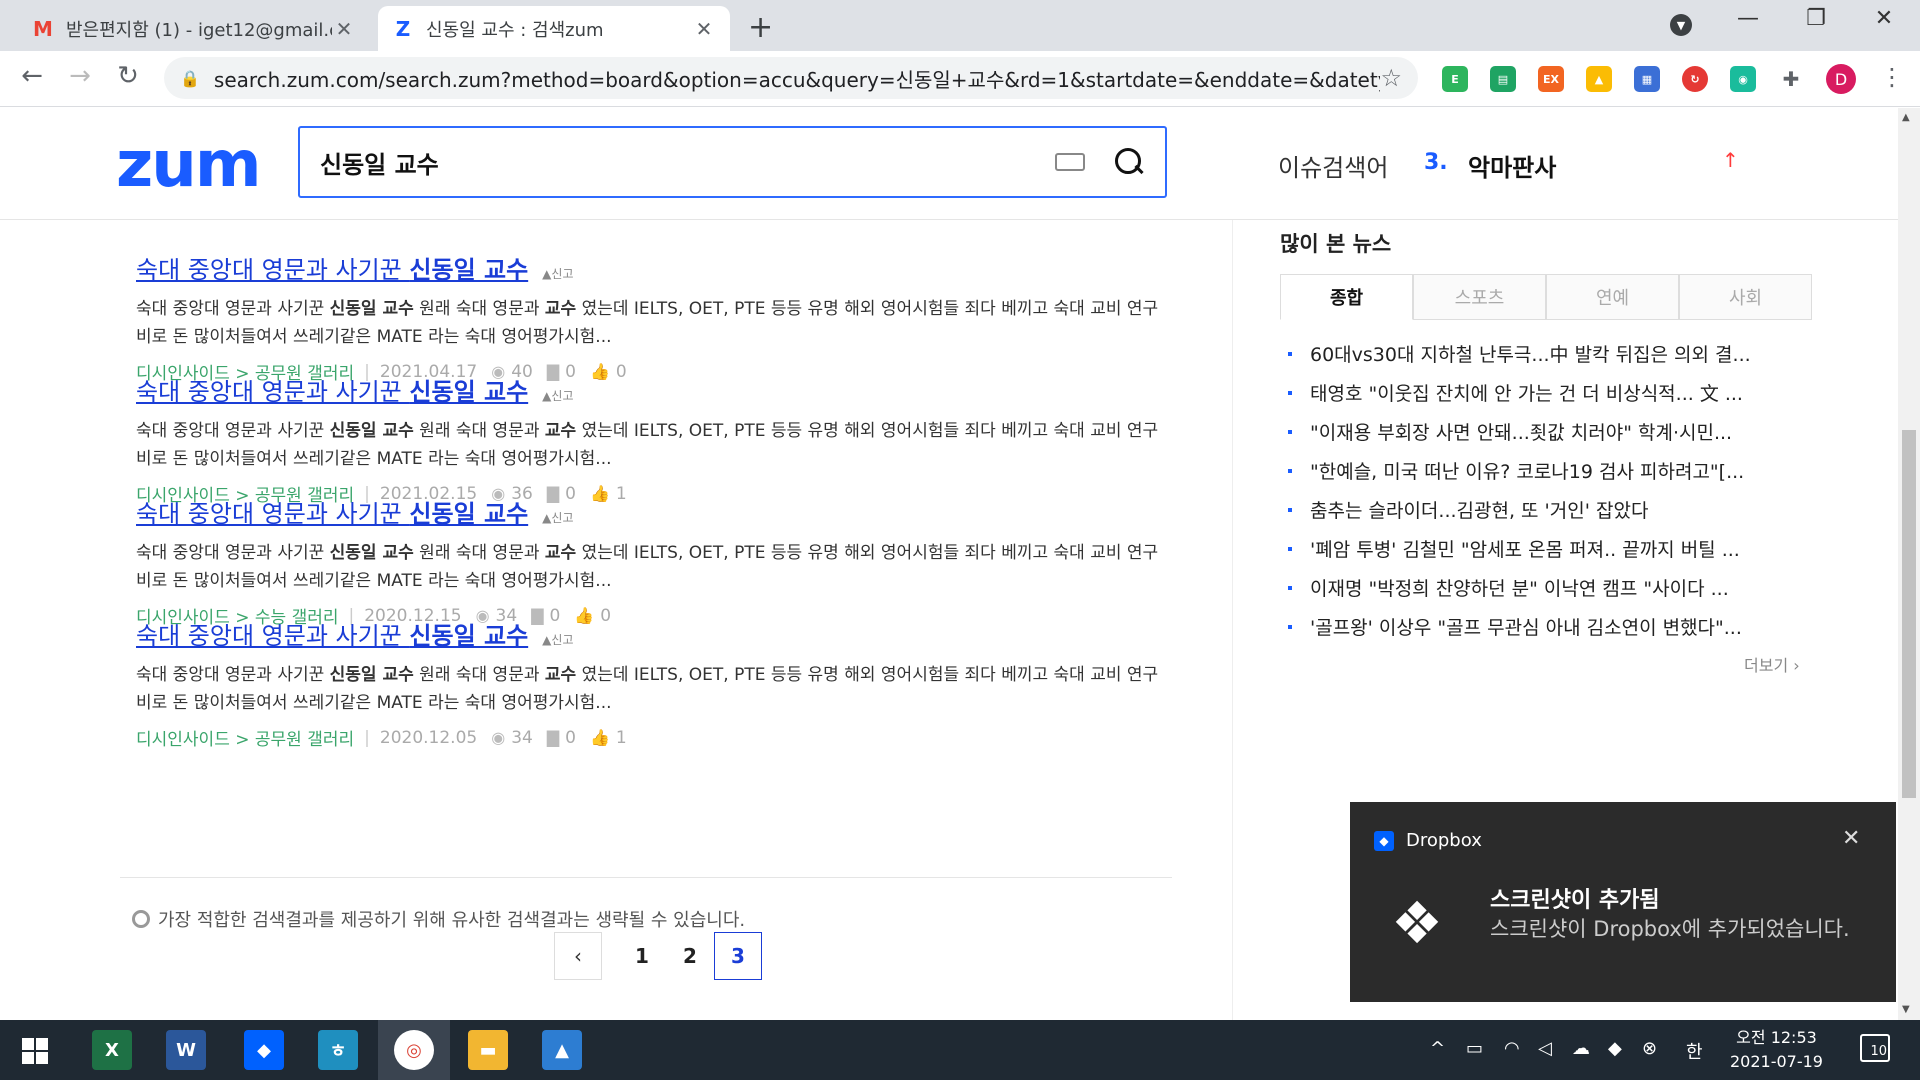 The height and width of the screenshot is (1080, 1920). I want to click on zum-header: zum 이슈검색어 3. 악마판사 ↑, so click(949, 164).